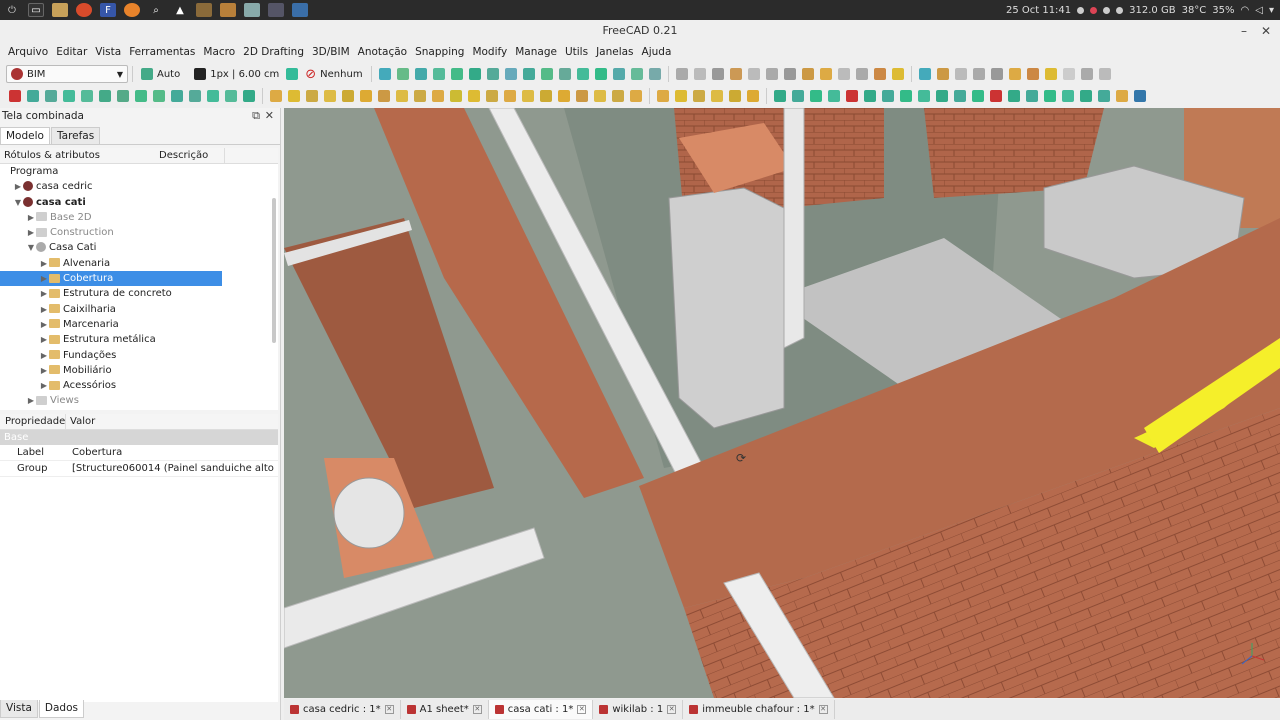  Describe the element at coordinates (312, 96) in the screenshot. I see `arch-curtainwall-icon` at that location.